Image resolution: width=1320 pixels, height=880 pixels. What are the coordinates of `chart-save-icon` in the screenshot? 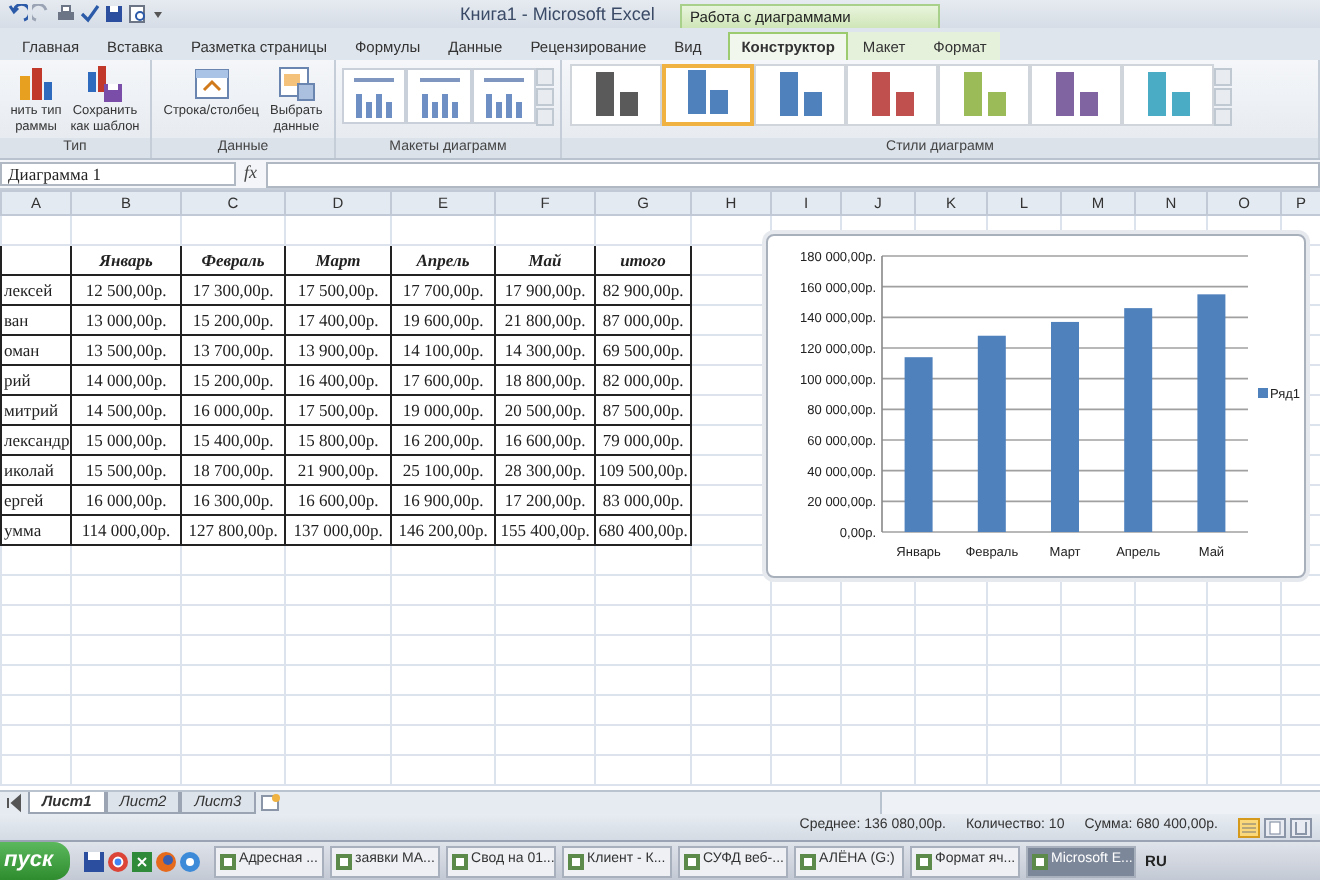 It's located at (104, 84).